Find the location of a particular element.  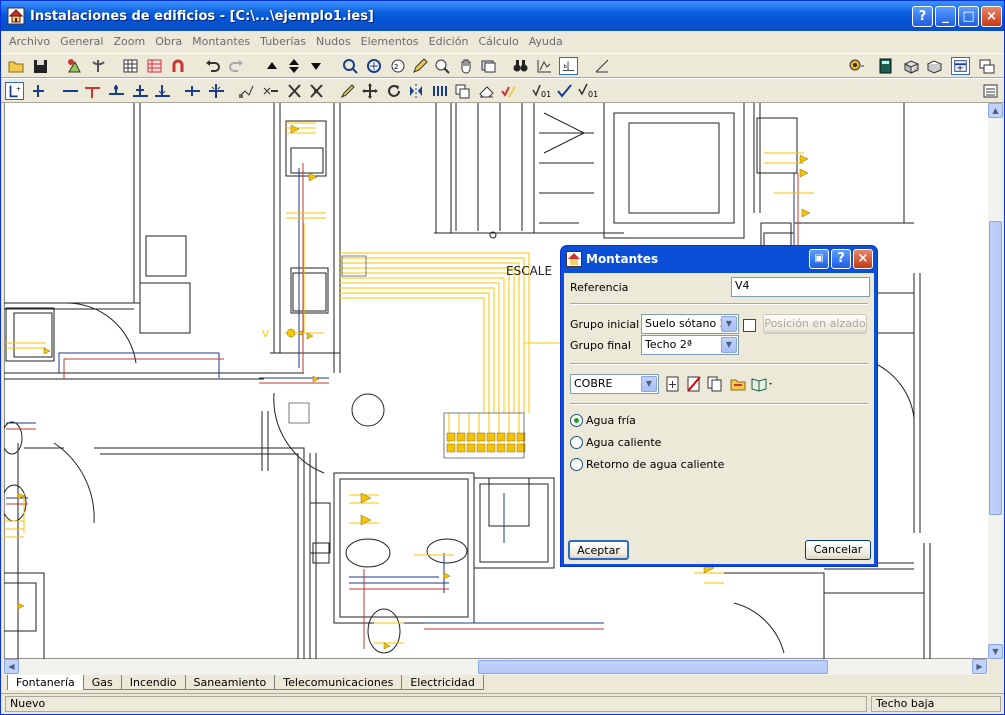

material-select: COBRE ▼ is located at coordinates (614, 384).